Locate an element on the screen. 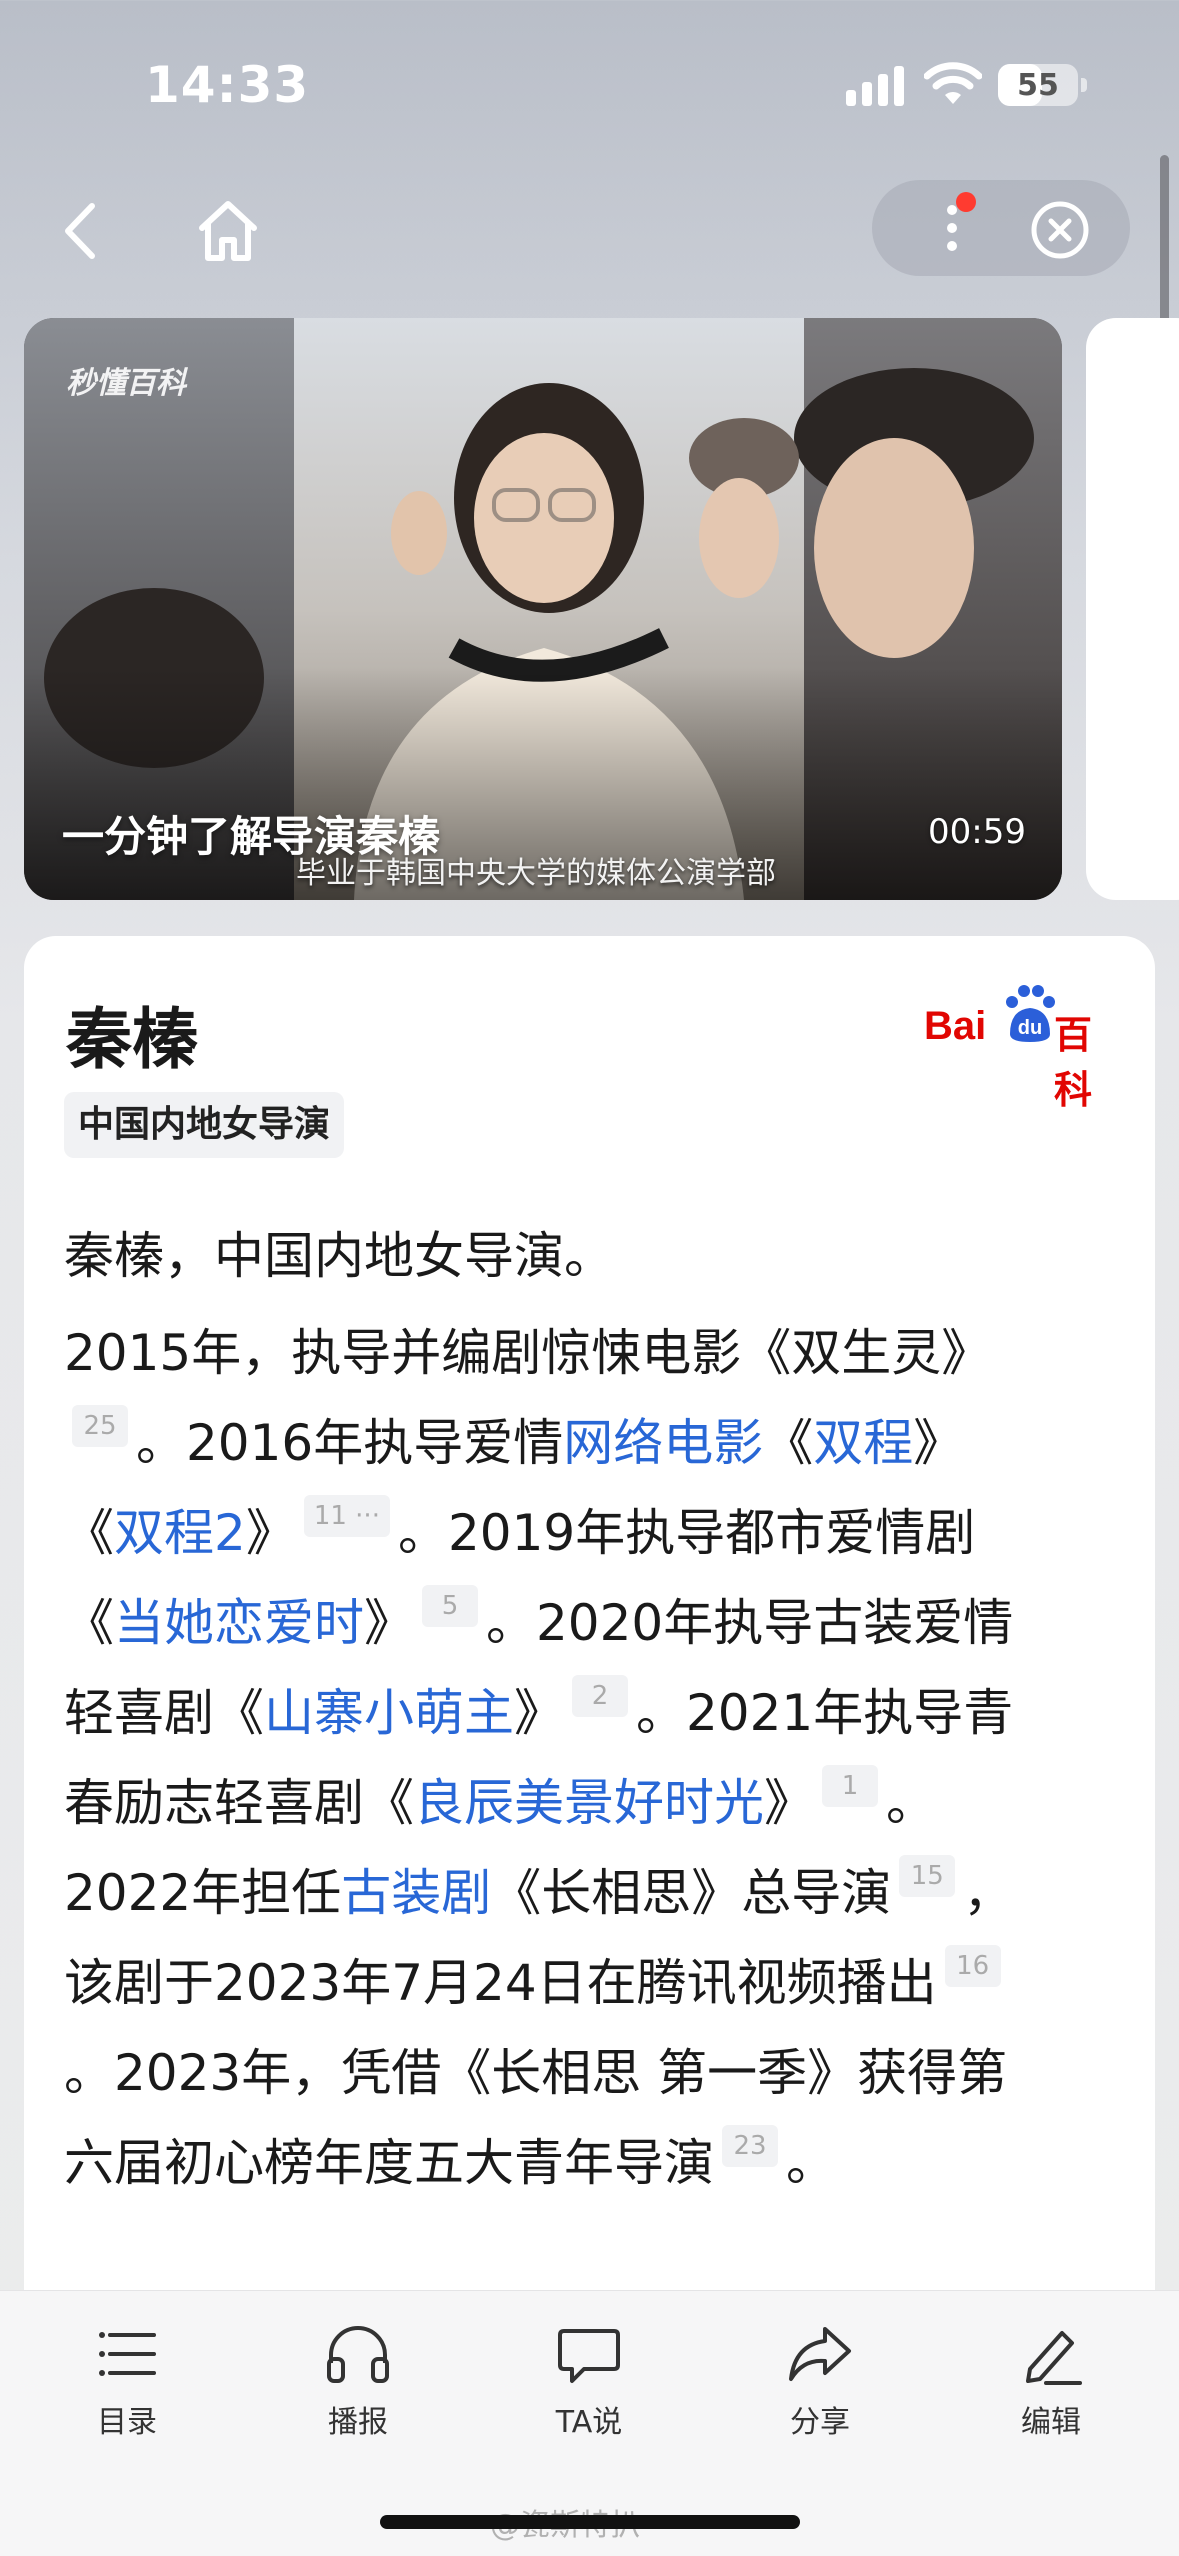 The width and height of the screenshot is (1179, 2556). description-tag: 中国内地女导演 is located at coordinates (204, 1125).